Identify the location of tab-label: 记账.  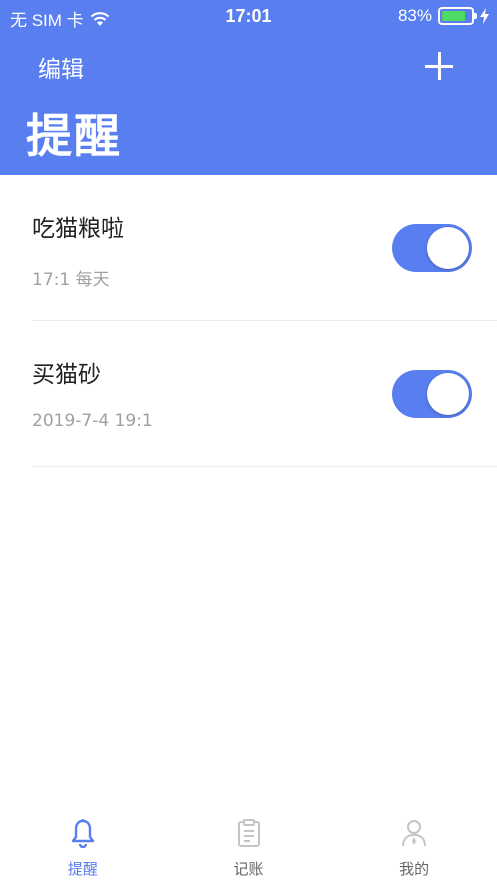
(248, 869).